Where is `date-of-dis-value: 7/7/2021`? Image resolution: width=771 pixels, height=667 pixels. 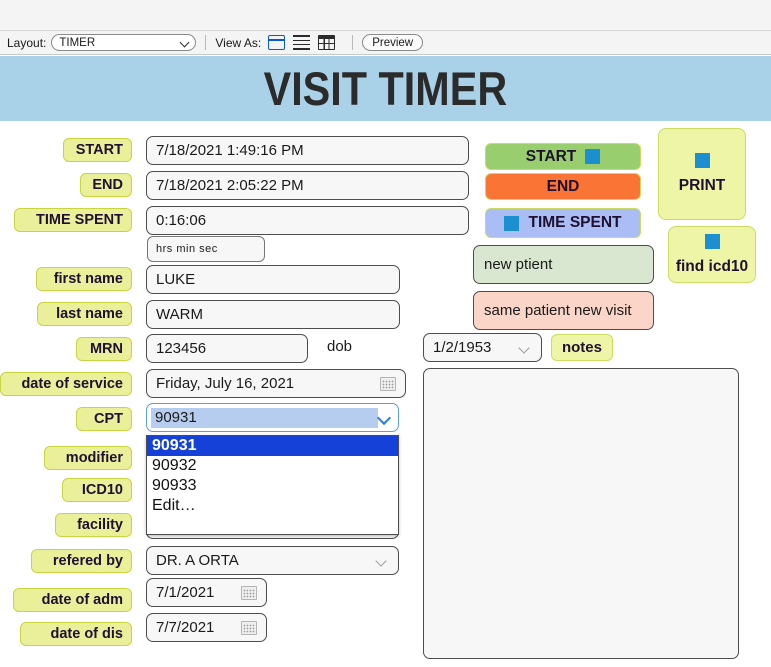
date-of-dis-value: 7/7/2021 is located at coordinates (185, 627).